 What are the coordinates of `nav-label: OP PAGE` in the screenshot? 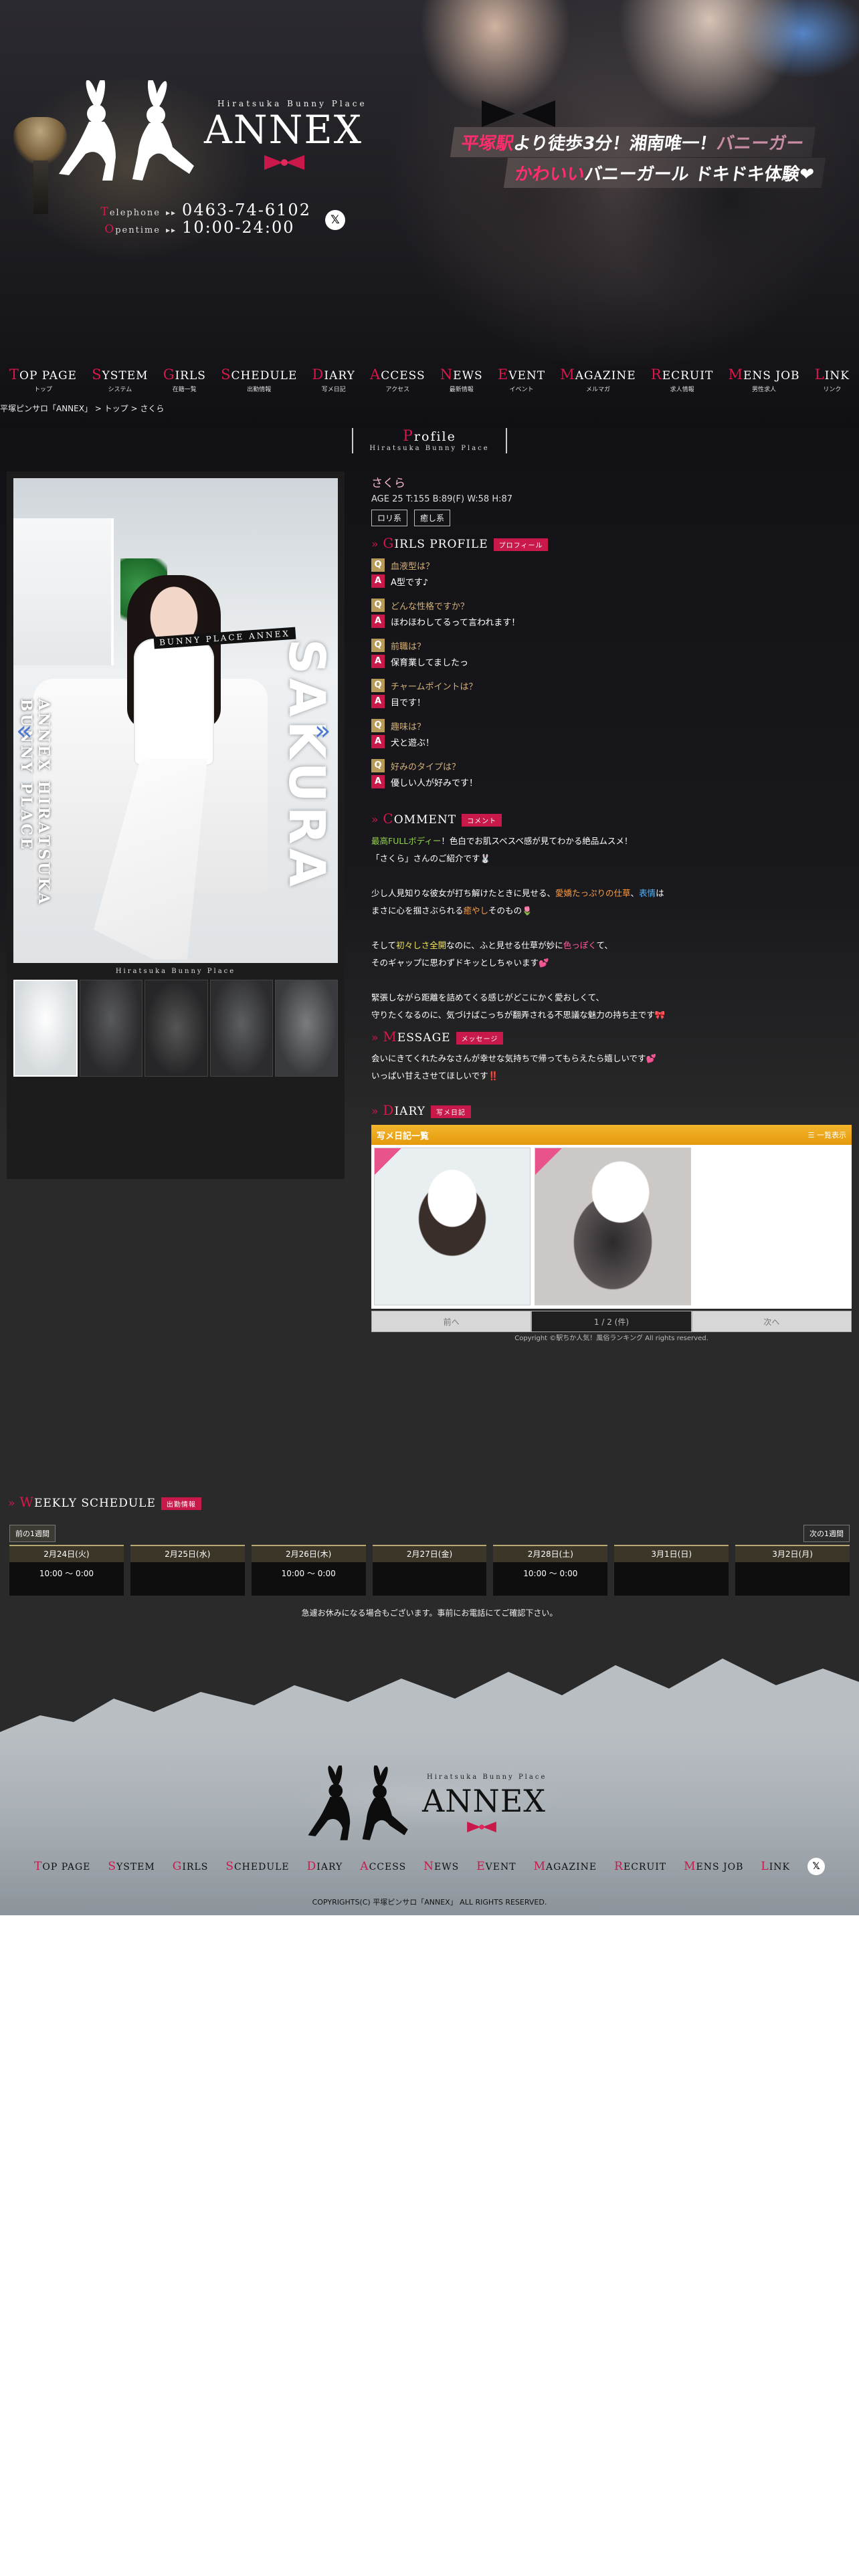 It's located at (66, 1867).